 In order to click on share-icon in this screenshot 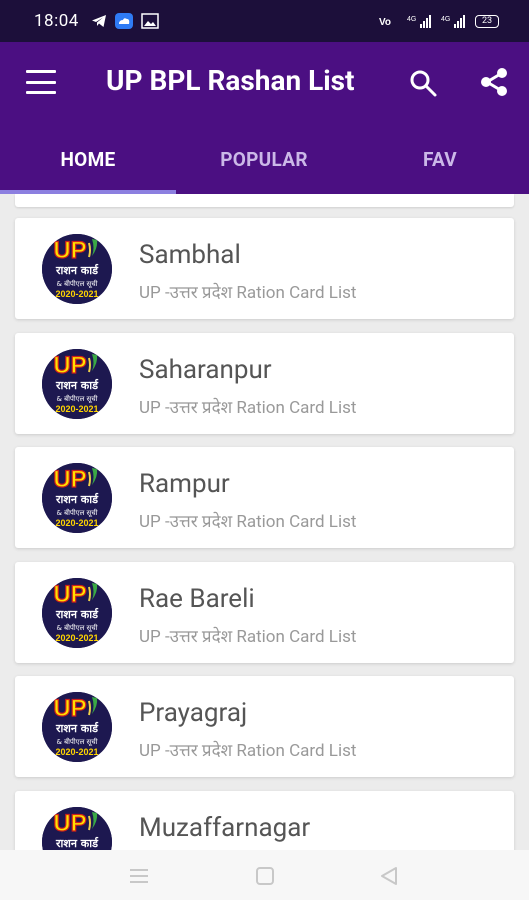, I will do `click(494, 82)`.